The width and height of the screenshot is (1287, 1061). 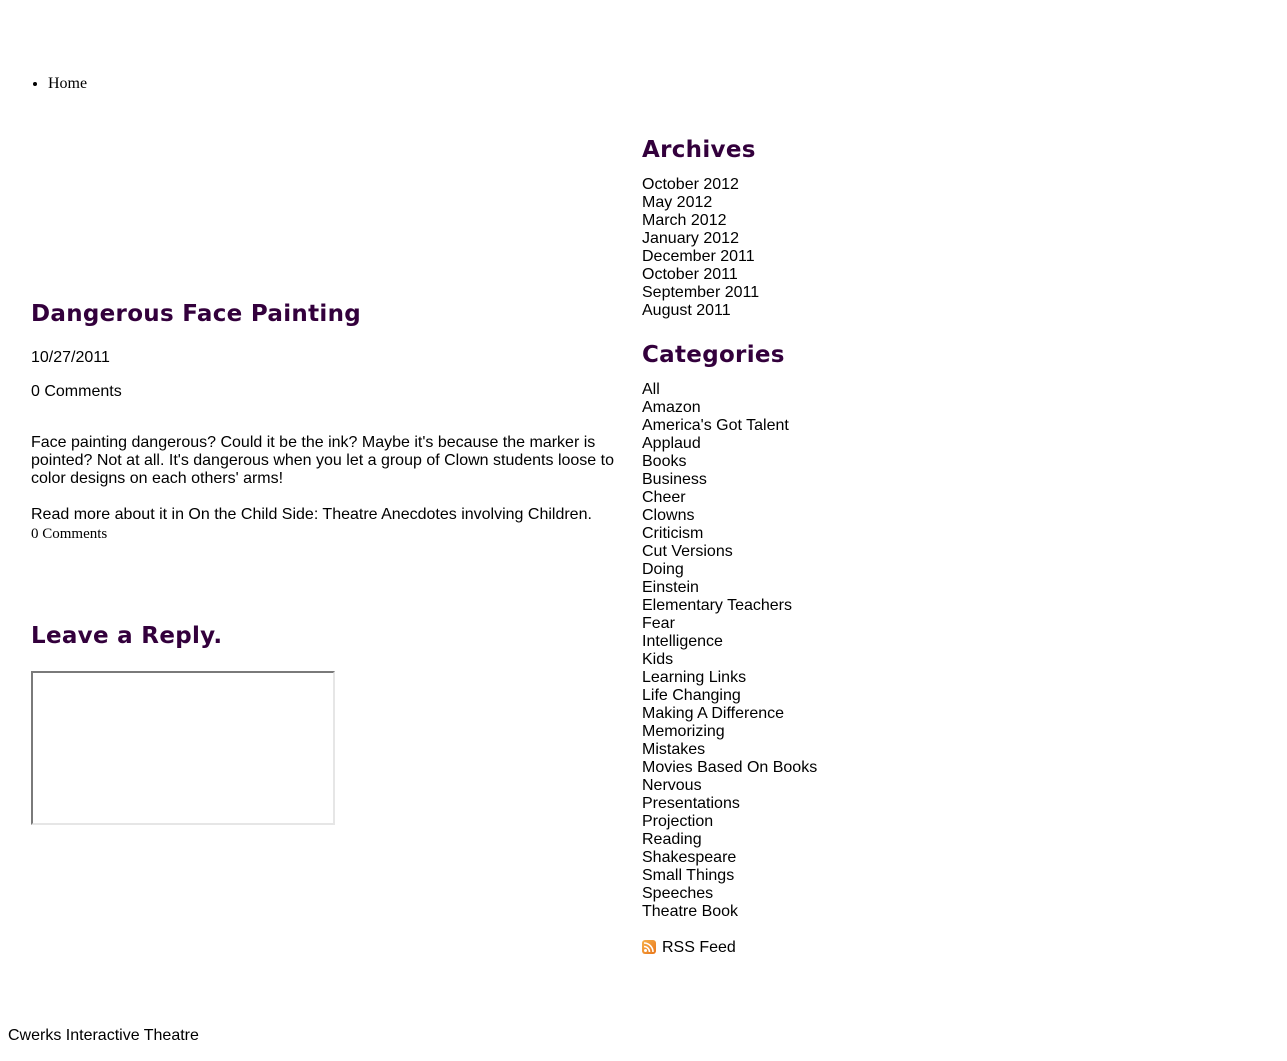 I want to click on rss-feed: RSS Feed, so click(x=842, y=948).